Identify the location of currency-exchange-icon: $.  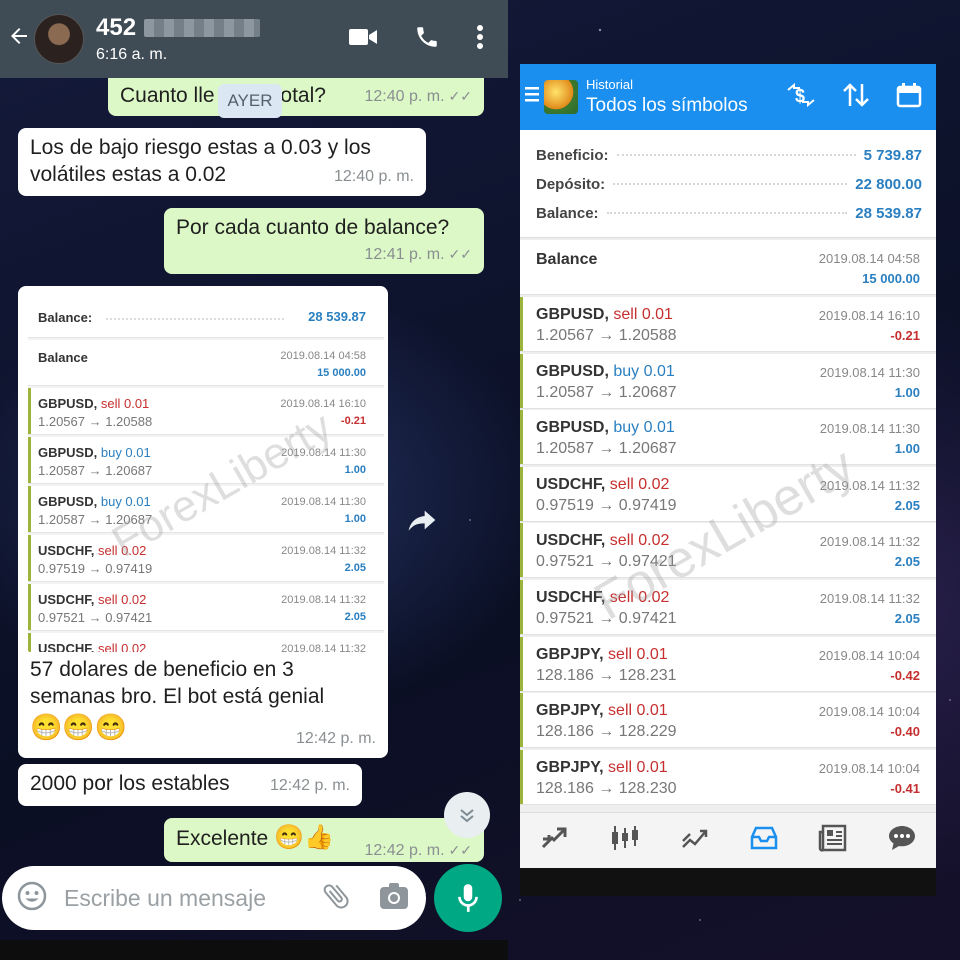
(801, 97).